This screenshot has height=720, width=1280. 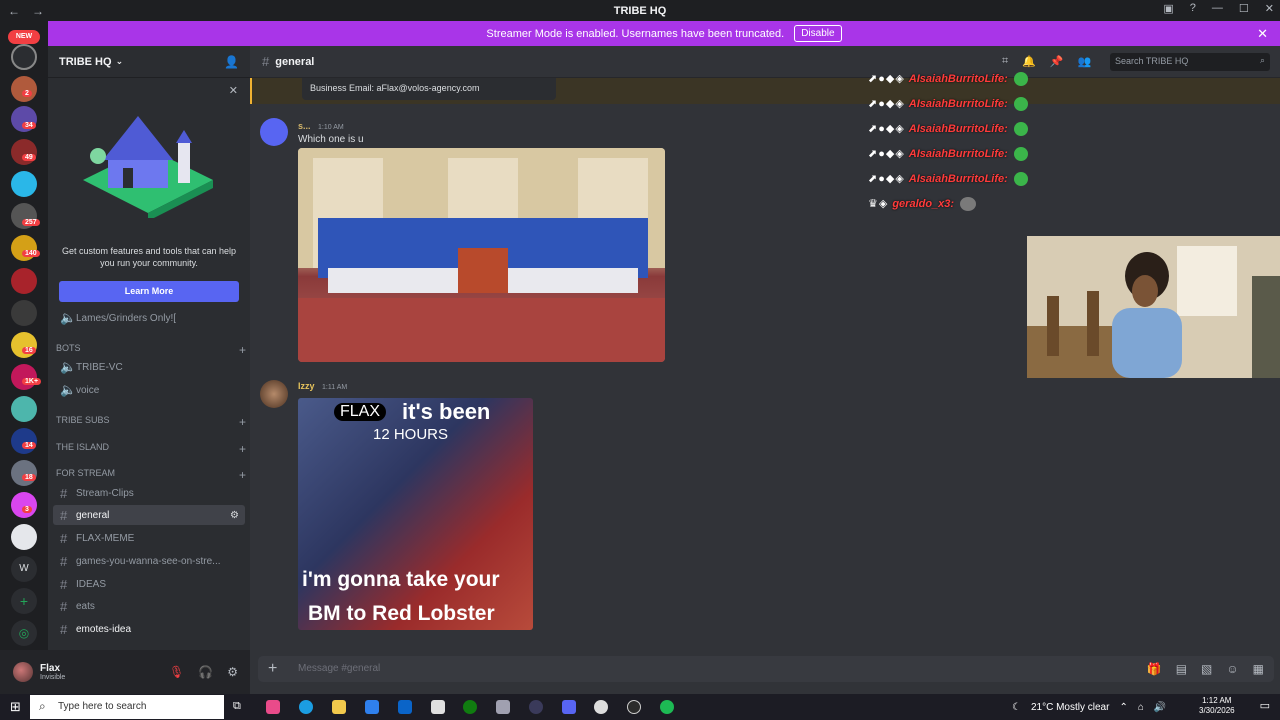 I want to click on mute-mic-icon: 🎙, so click(x=176, y=672).